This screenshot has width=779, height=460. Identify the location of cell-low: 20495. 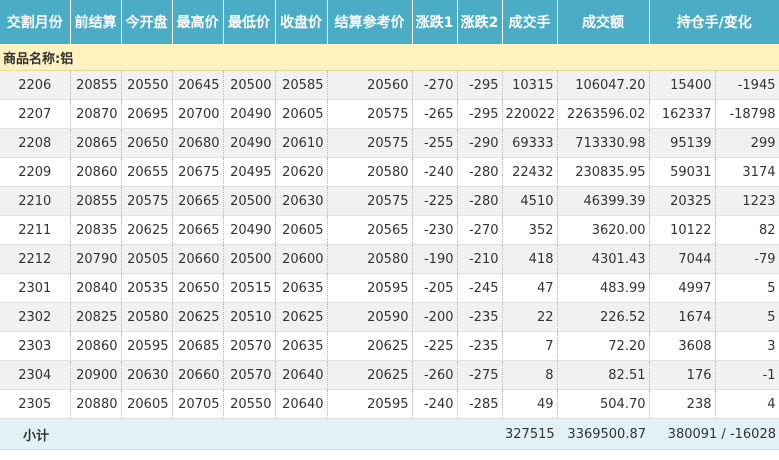
(249, 172).